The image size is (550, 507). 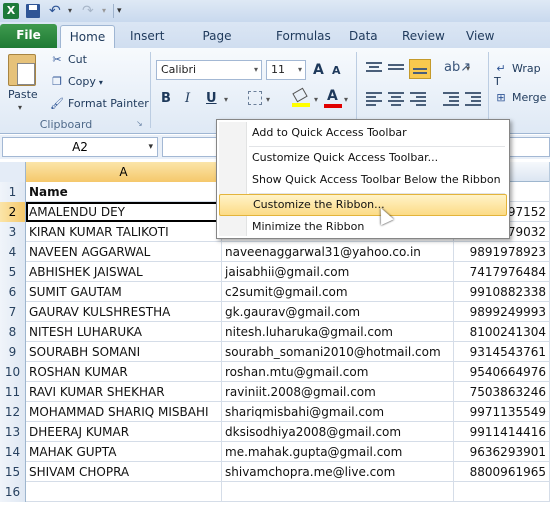 What do you see at coordinates (13, 432) in the screenshot?
I see `row-header: 13` at bounding box center [13, 432].